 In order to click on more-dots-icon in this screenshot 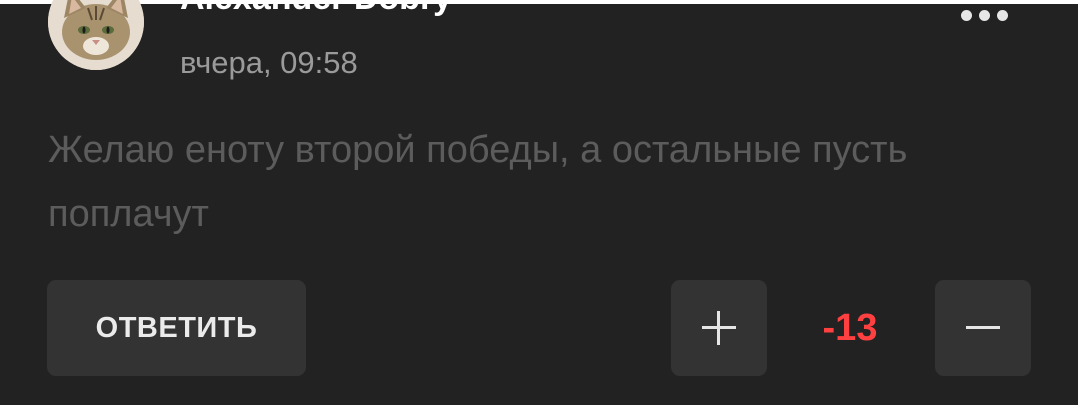, I will do `click(984, 15)`.